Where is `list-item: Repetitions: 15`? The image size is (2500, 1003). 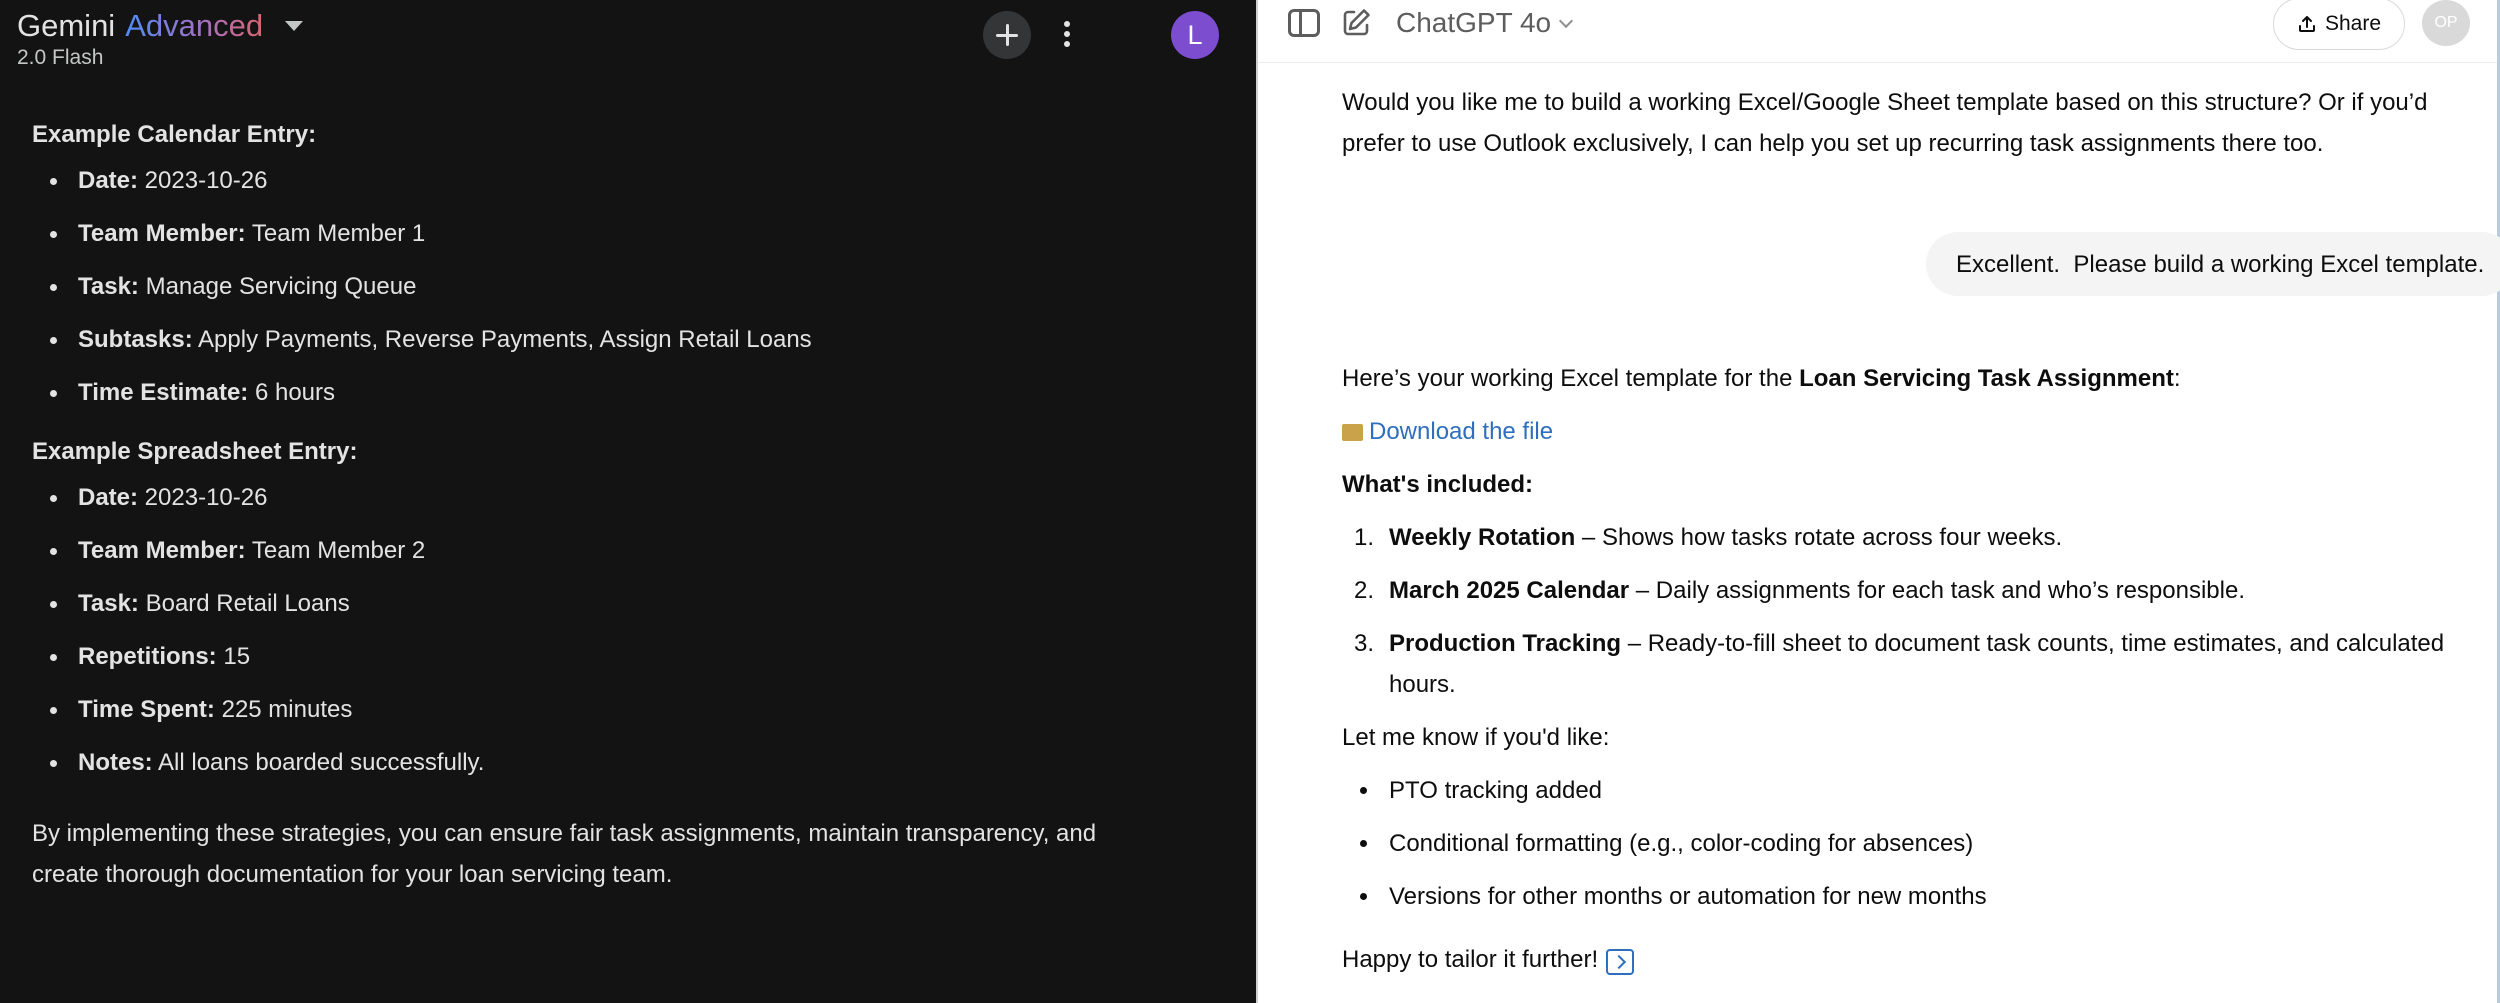 list-item: Repetitions: 15 is located at coordinates (622, 666).